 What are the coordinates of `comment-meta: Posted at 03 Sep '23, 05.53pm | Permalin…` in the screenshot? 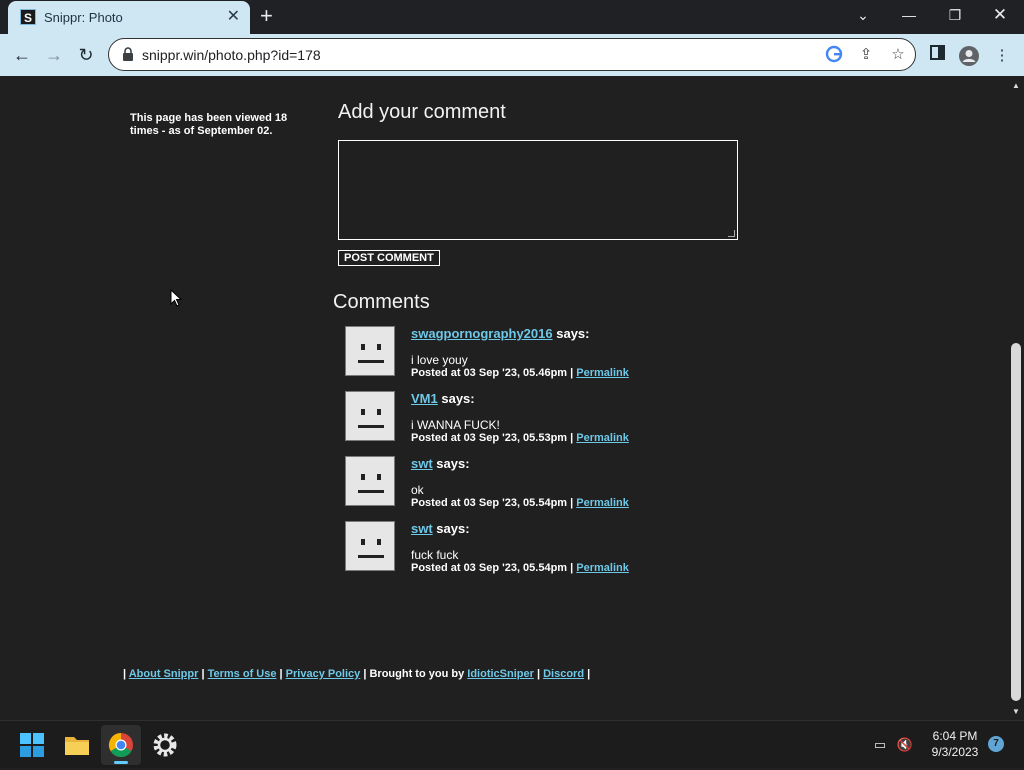 It's located at (520, 438).